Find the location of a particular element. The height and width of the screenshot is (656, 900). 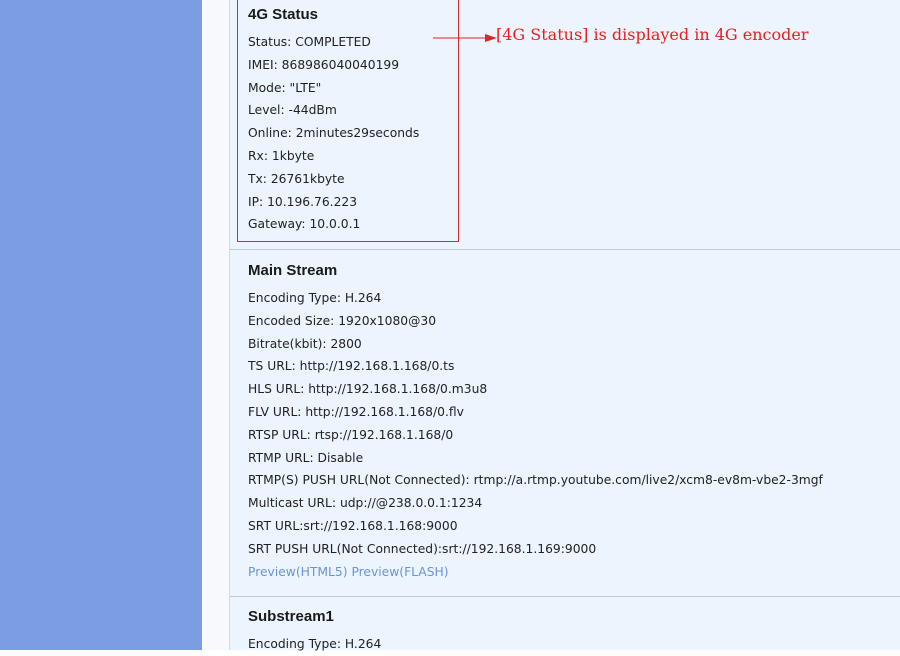

rtsp-url-row: RTSP URL: rtsp://192.168.1.168/0 is located at coordinates (351, 434).